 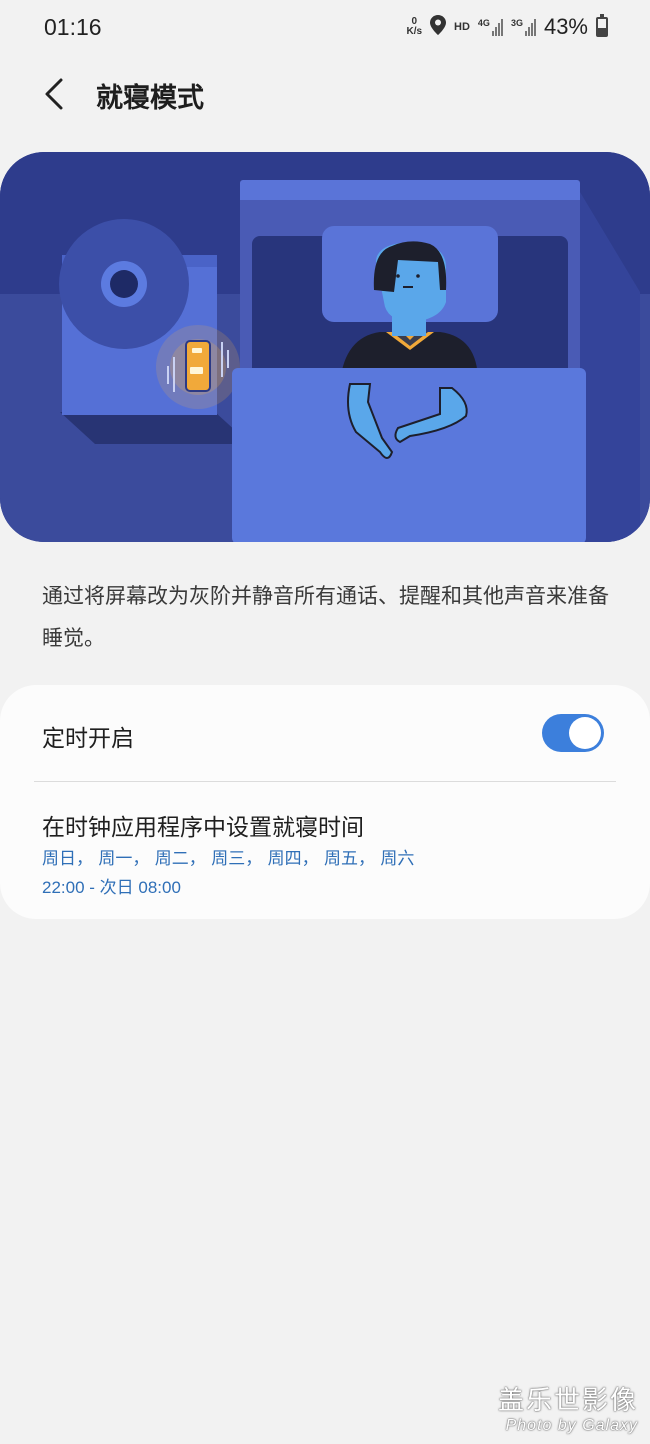 What do you see at coordinates (325, 733) in the screenshot?
I see `scheduled-setting-row: 定时开启` at bounding box center [325, 733].